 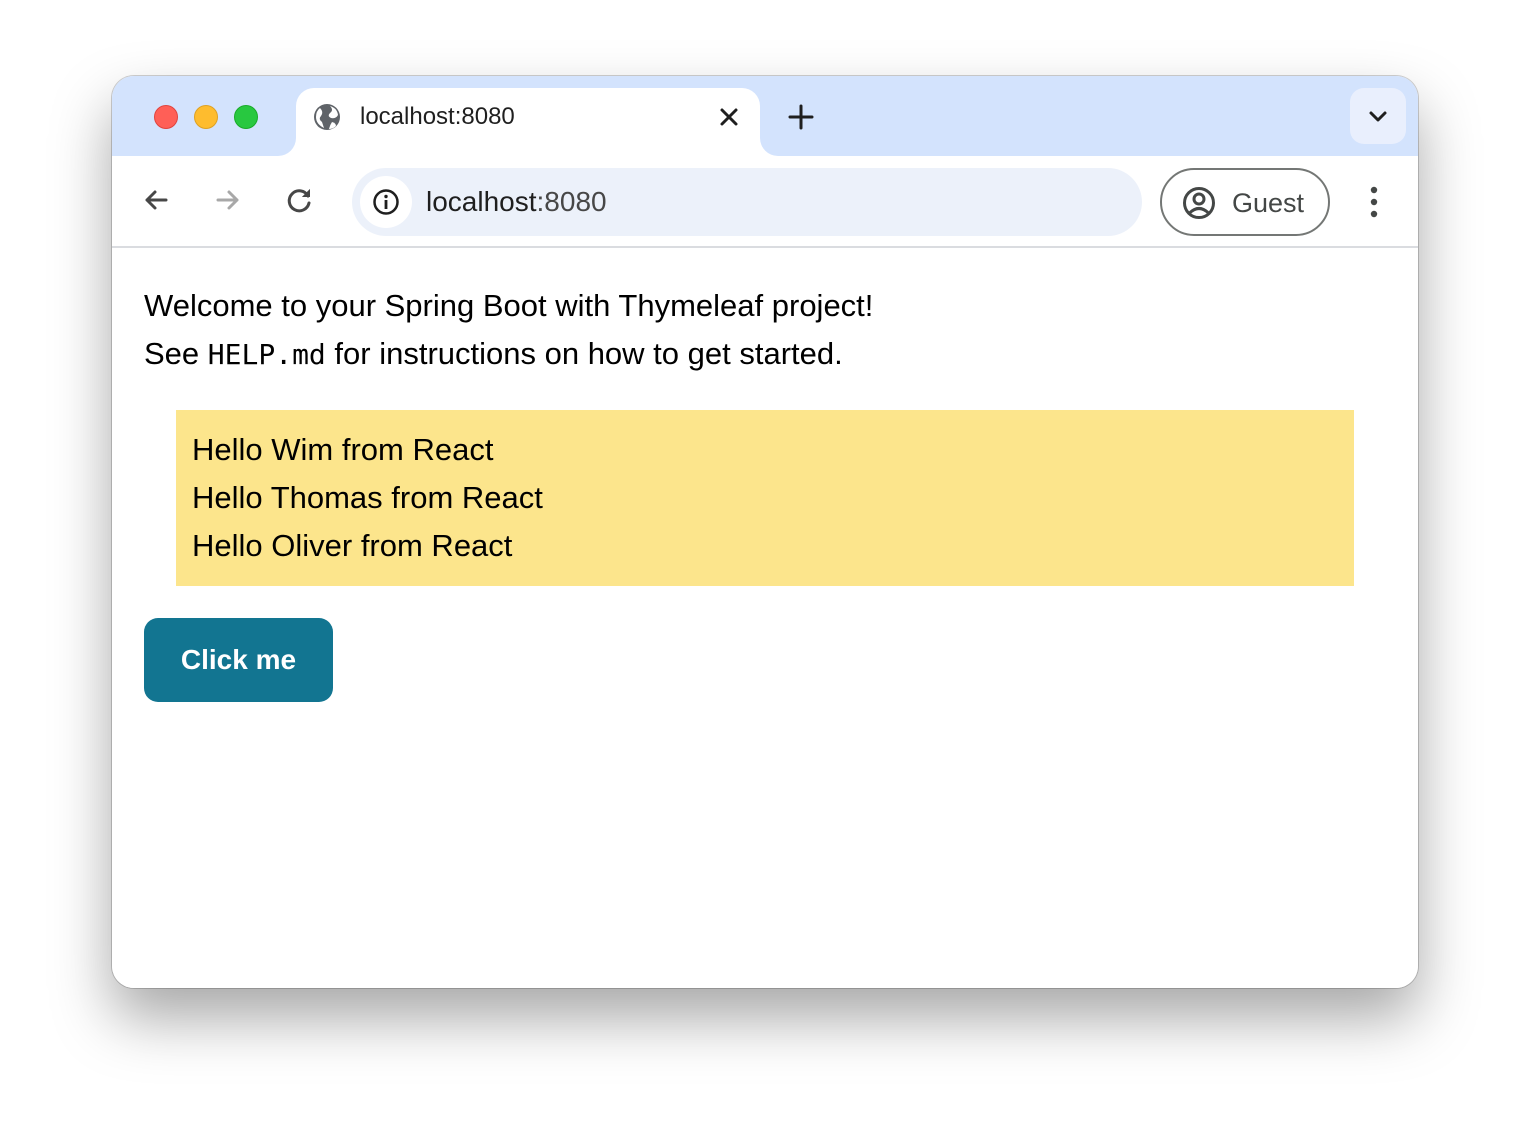 I want to click on plus-icon, so click(x=801, y=117).